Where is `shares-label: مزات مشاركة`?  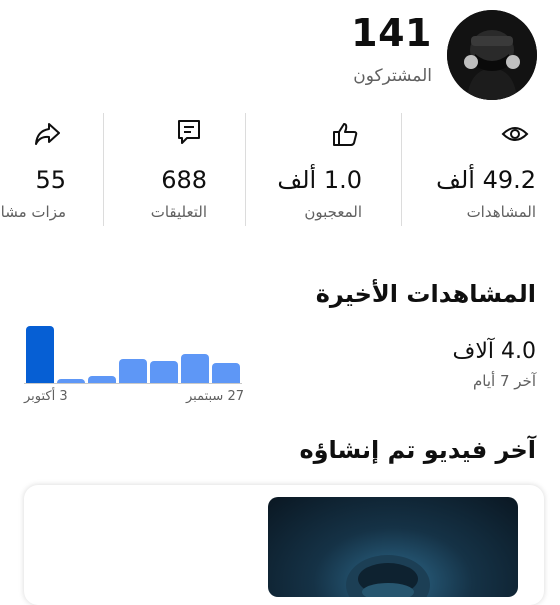 shares-label: مزات مشاركة is located at coordinates (33, 212).